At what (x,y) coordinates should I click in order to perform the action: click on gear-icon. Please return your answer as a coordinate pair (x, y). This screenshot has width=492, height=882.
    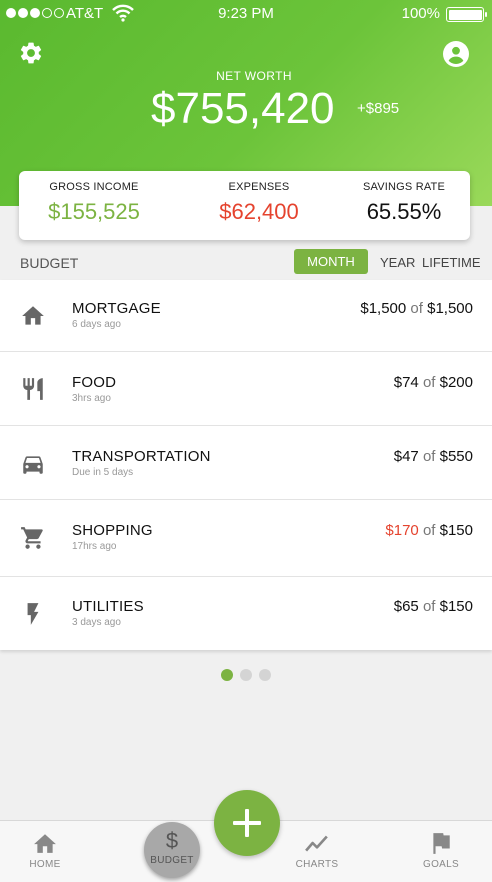
    Looking at the image, I should click on (31, 53).